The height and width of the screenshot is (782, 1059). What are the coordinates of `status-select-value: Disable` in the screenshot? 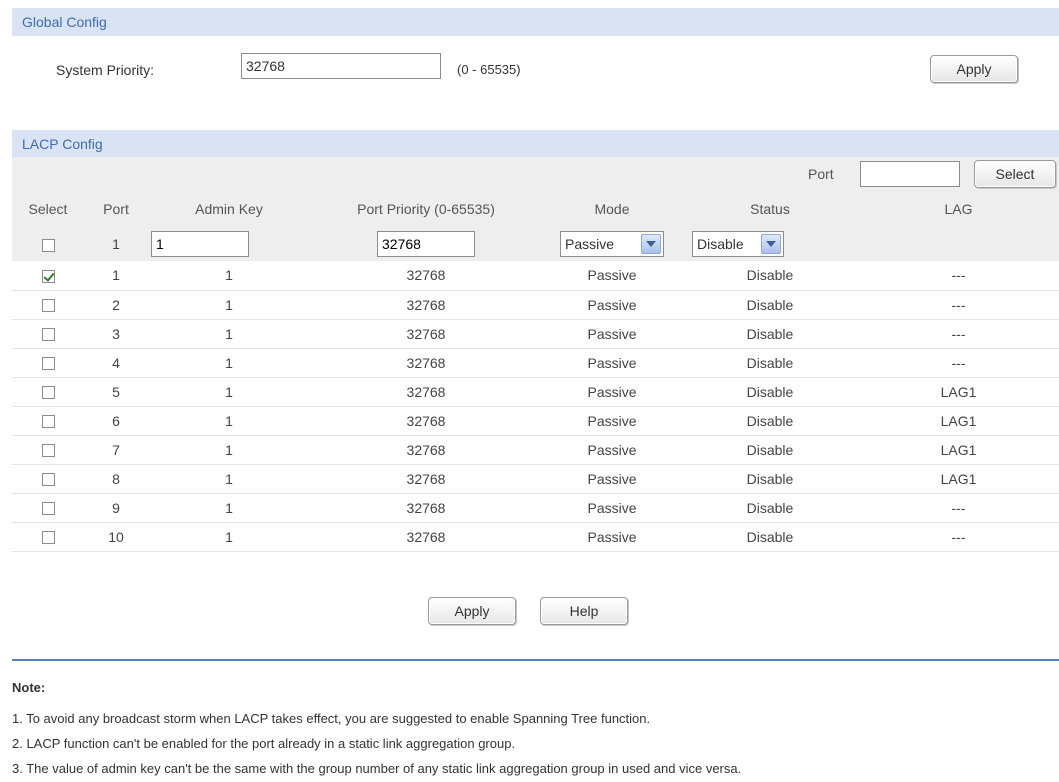 It's located at (720, 244).